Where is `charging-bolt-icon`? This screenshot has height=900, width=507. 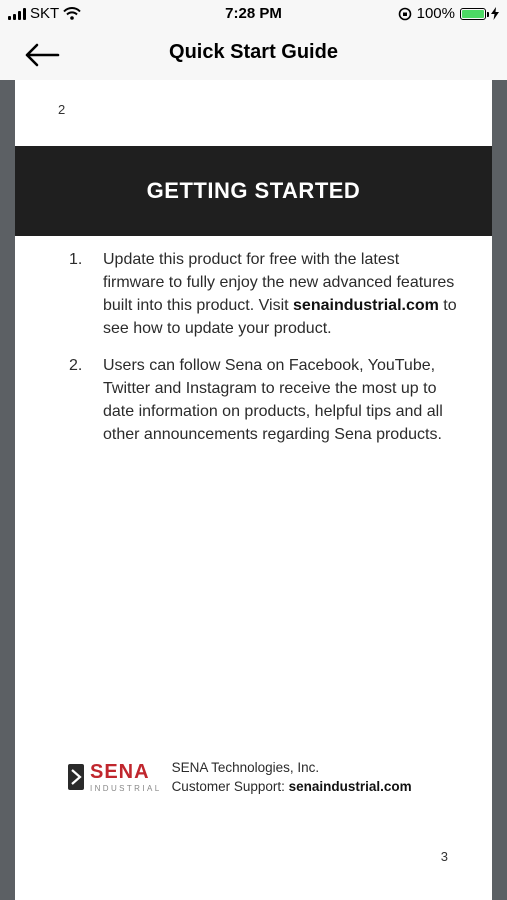 charging-bolt-icon is located at coordinates (495, 13).